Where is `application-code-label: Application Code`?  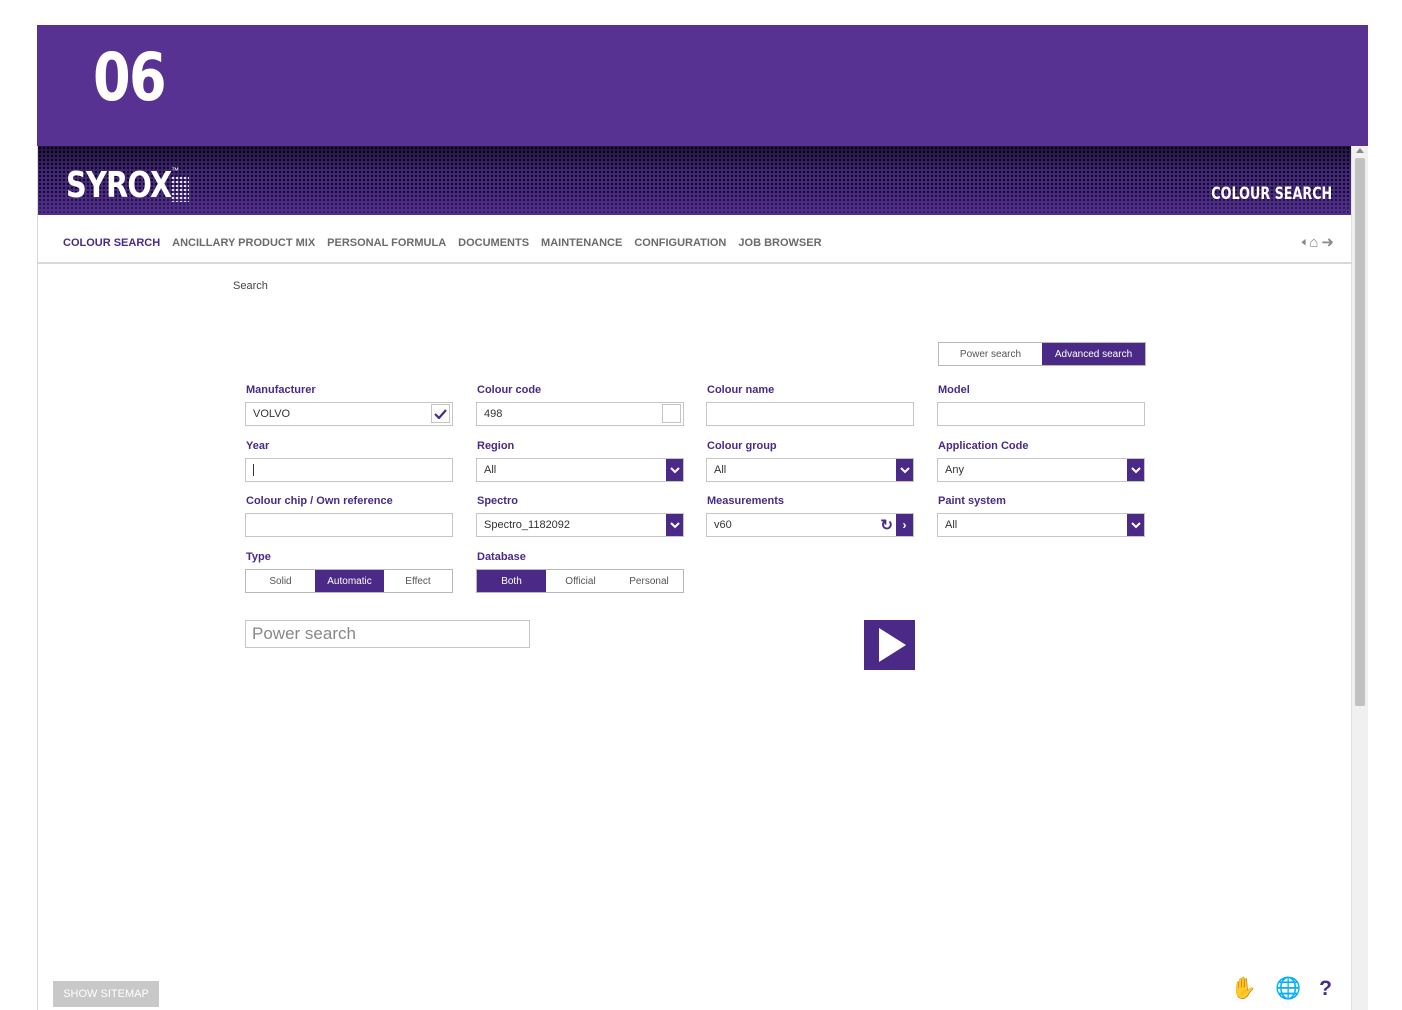
application-code-label: Application Code is located at coordinates (983, 446).